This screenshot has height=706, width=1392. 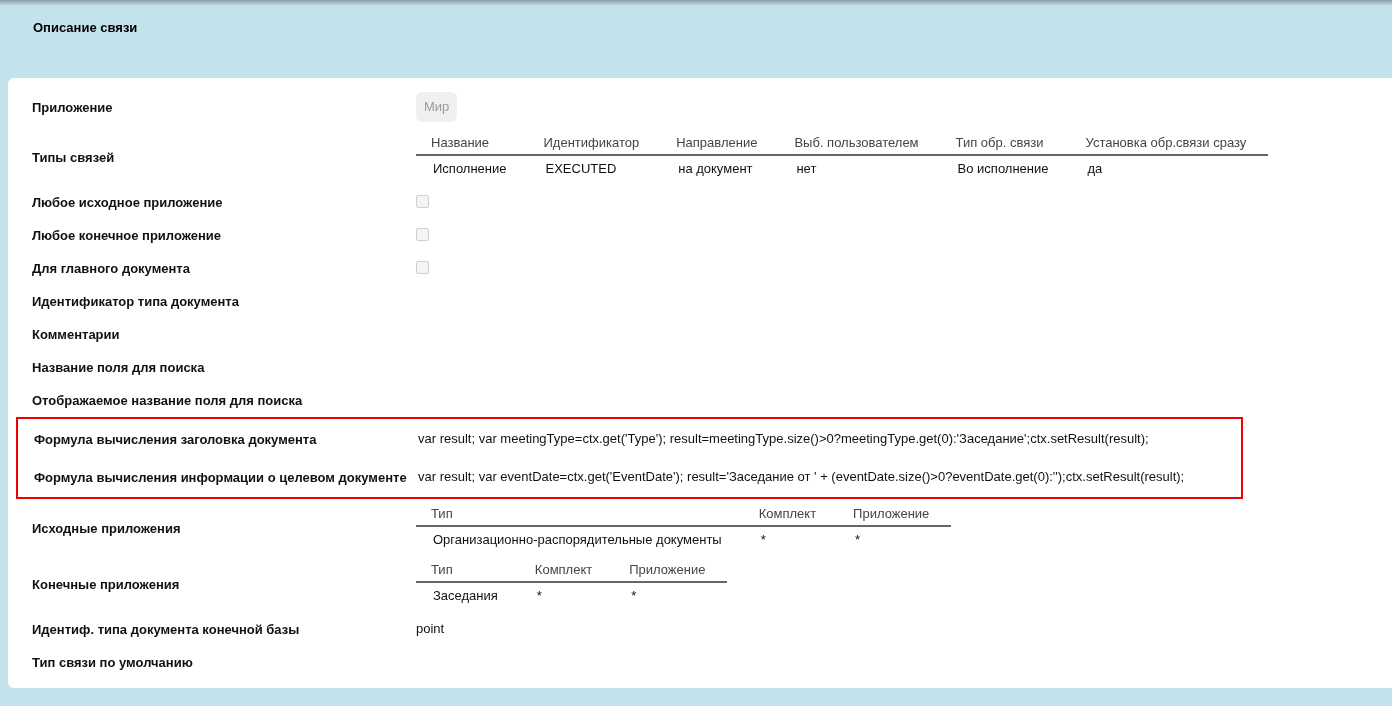 I want to click on field-label: Приложение, so click(x=72, y=107).